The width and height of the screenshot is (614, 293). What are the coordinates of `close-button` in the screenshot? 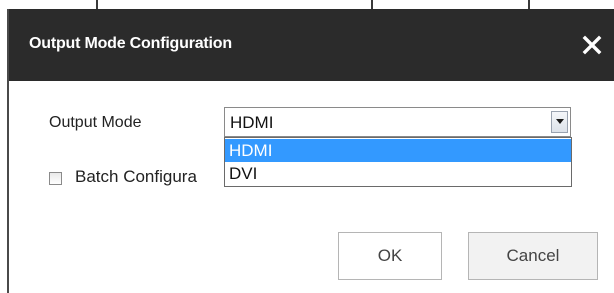 It's located at (592, 45).